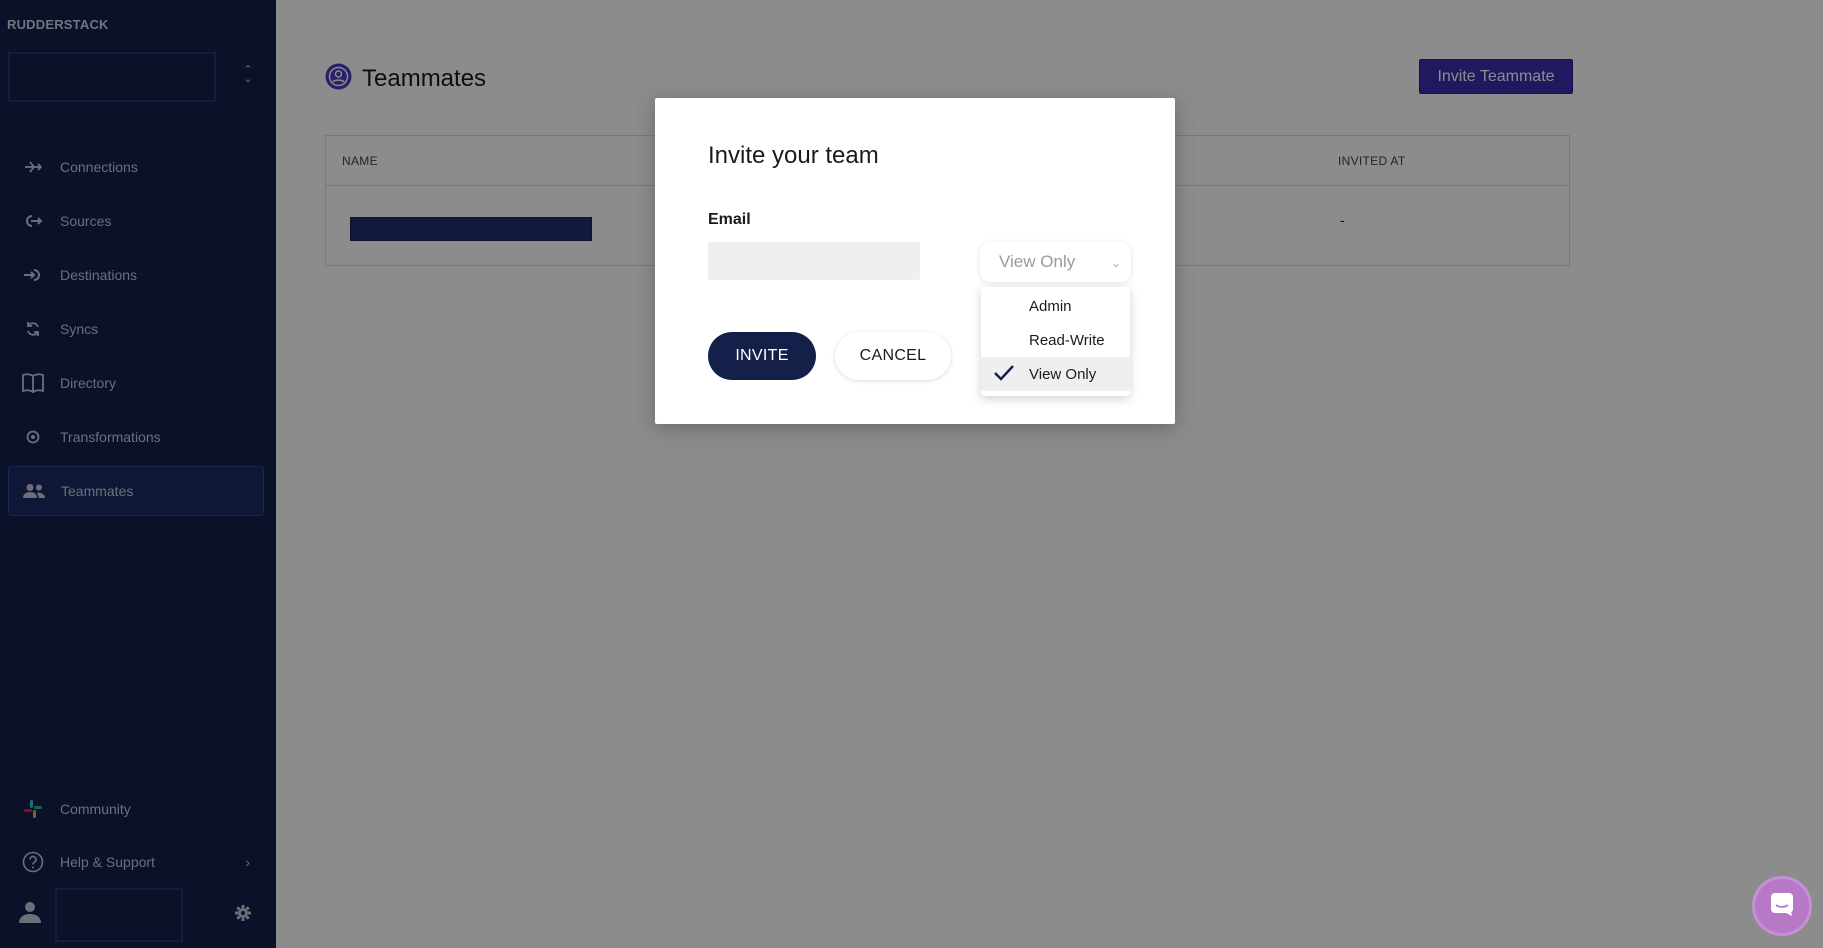  What do you see at coordinates (1004, 375) in the screenshot?
I see `checkmark-icon` at bounding box center [1004, 375].